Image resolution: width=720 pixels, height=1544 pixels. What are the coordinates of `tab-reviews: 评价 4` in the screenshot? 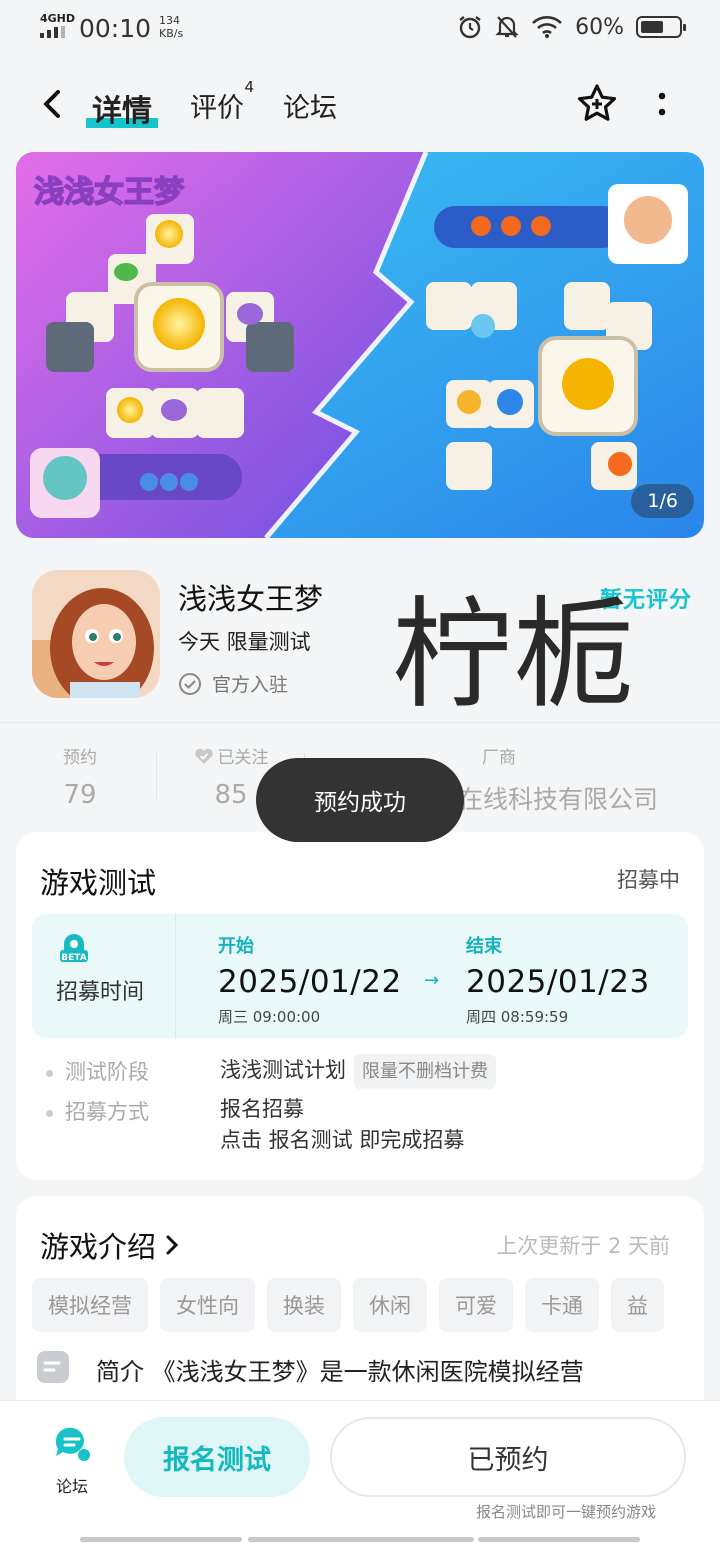 It's located at (222, 101).